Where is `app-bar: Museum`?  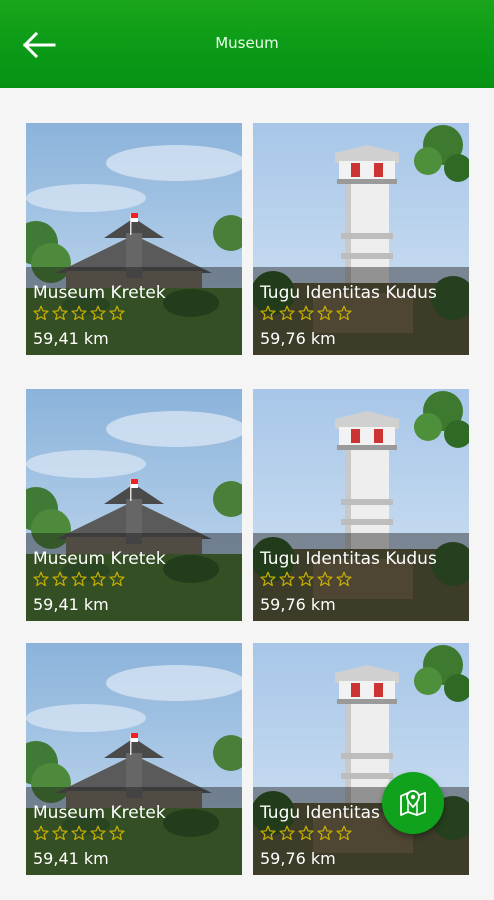
app-bar: Museum is located at coordinates (247, 44).